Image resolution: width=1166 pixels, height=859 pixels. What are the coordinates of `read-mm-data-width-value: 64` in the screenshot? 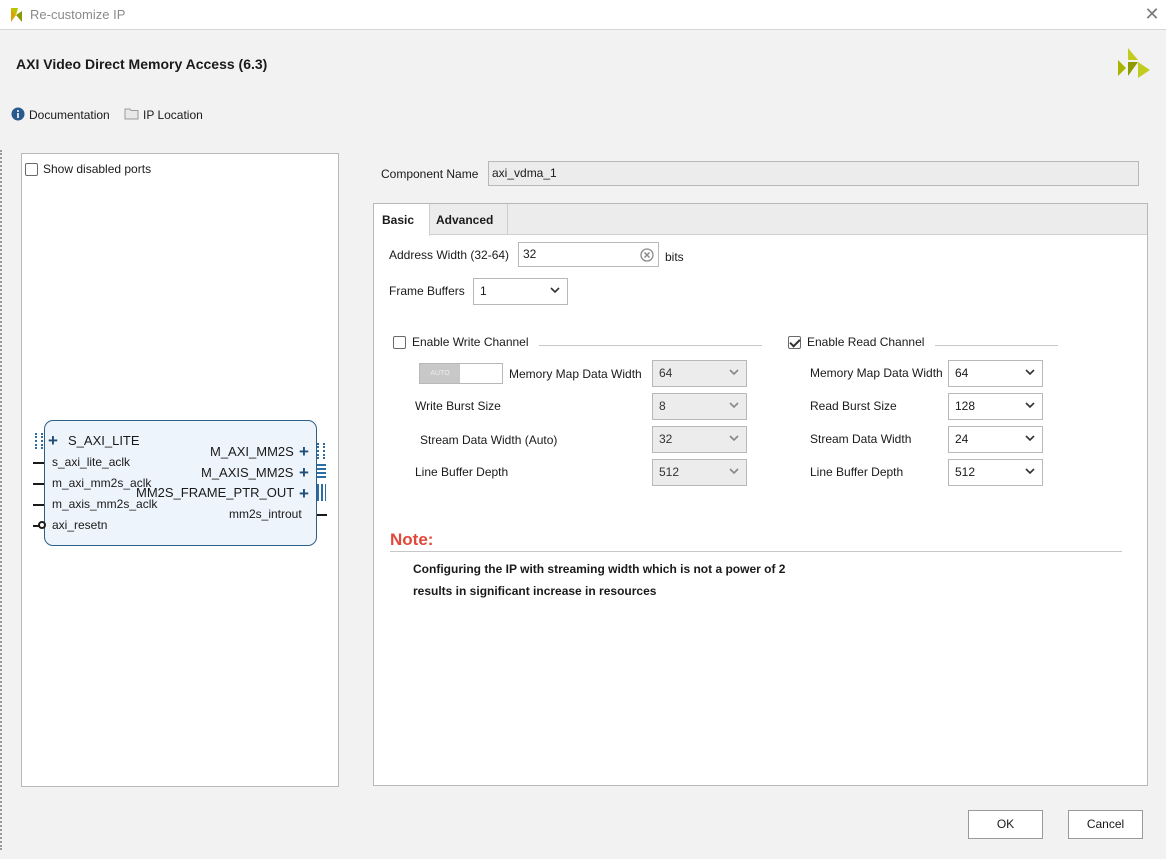 It's located at (962, 373).